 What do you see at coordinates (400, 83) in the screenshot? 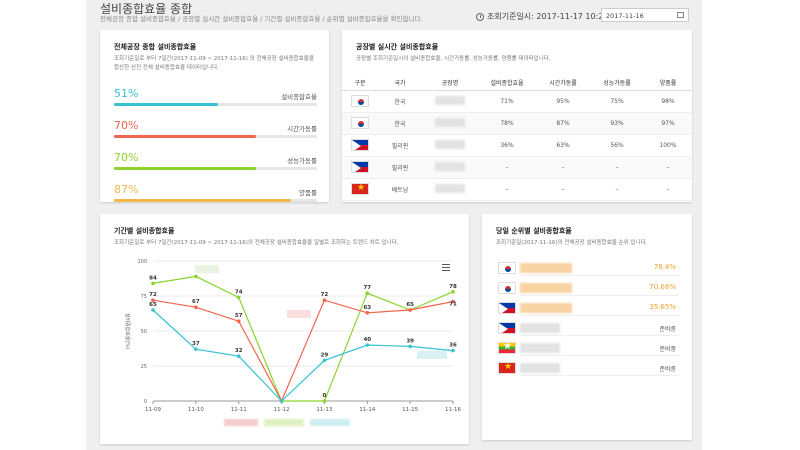
I see `column-header: 국가` at bounding box center [400, 83].